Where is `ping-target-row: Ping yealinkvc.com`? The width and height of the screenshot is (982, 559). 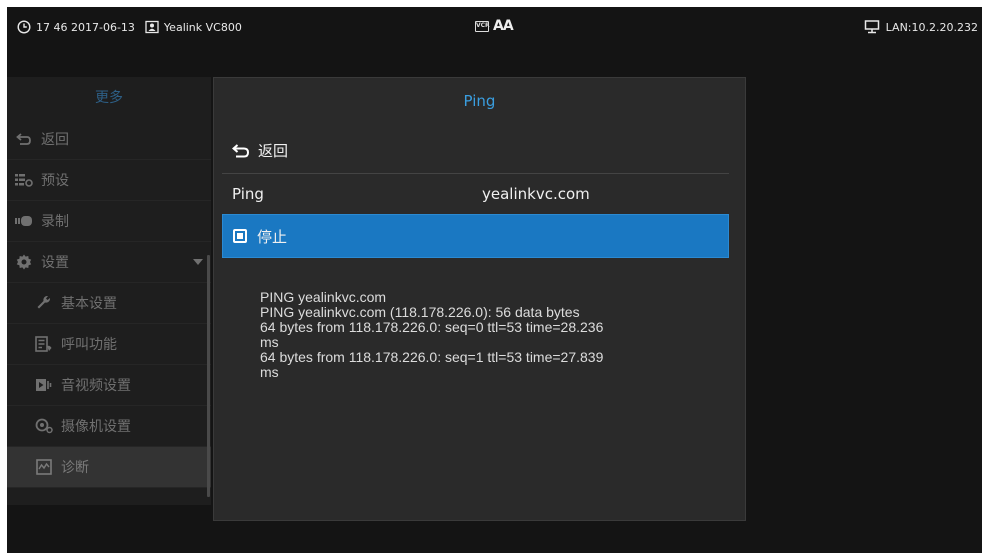 ping-target-row: Ping yealinkvc.com is located at coordinates (475, 193).